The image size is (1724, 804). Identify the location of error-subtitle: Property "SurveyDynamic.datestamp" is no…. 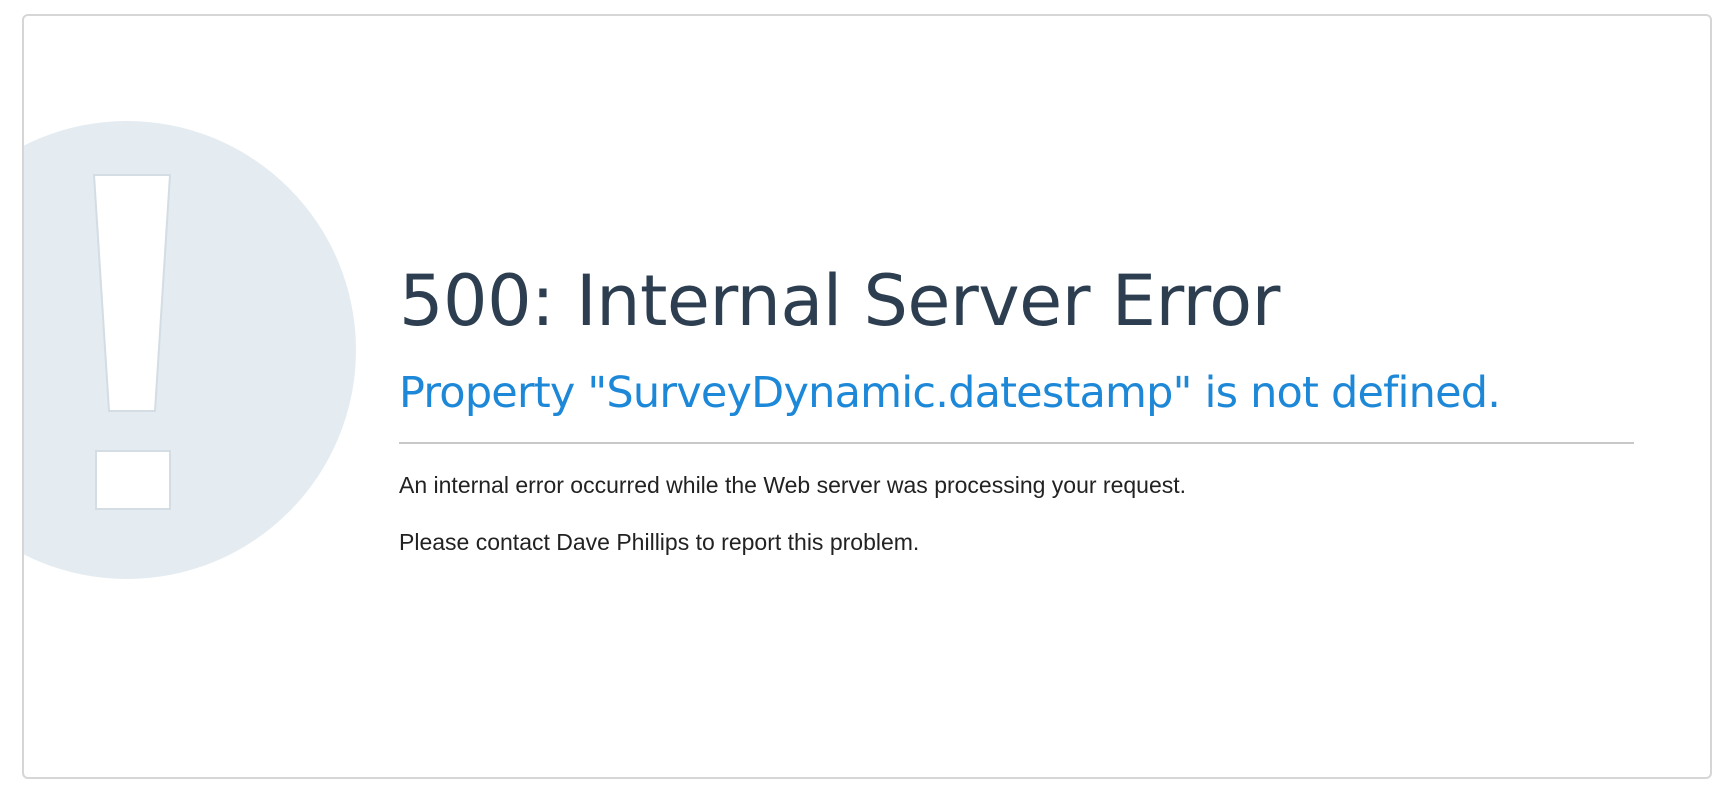
(950, 393).